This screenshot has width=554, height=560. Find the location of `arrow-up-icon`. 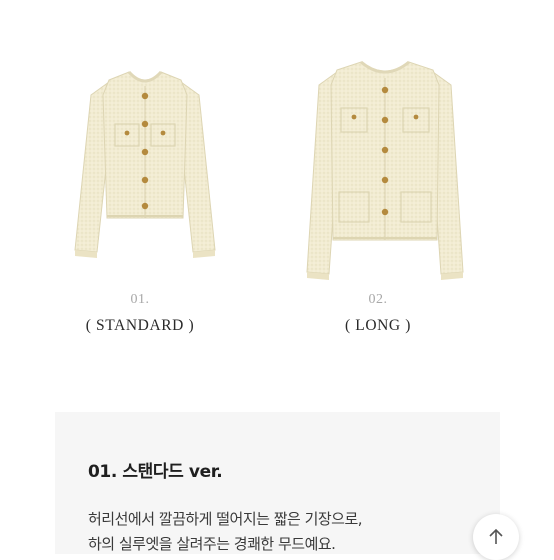

arrow-up-icon is located at coordinates (496, 536).